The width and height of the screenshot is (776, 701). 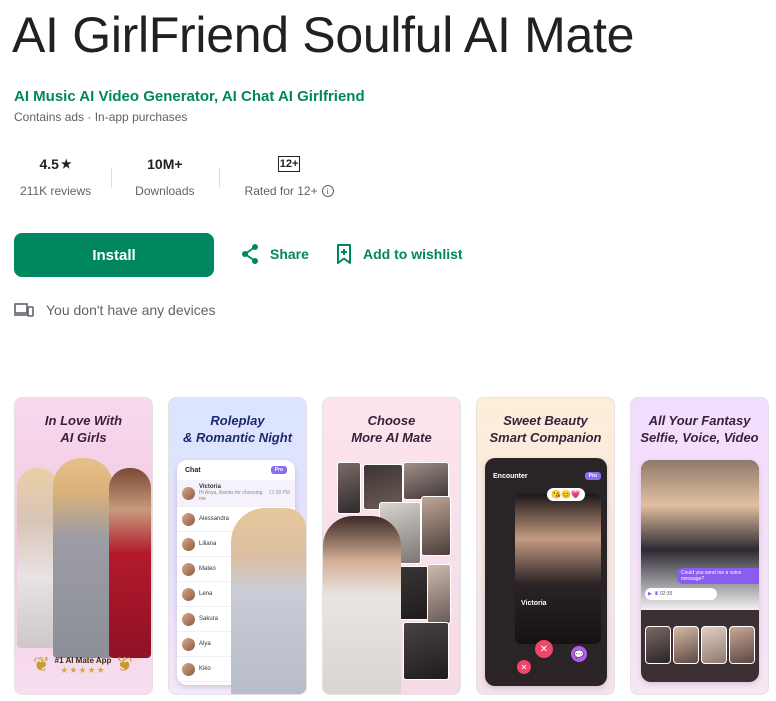 What do you see at coordinates (558, 569) in the screenshot?
I see `profile-card` at bounding box center [558, 569].